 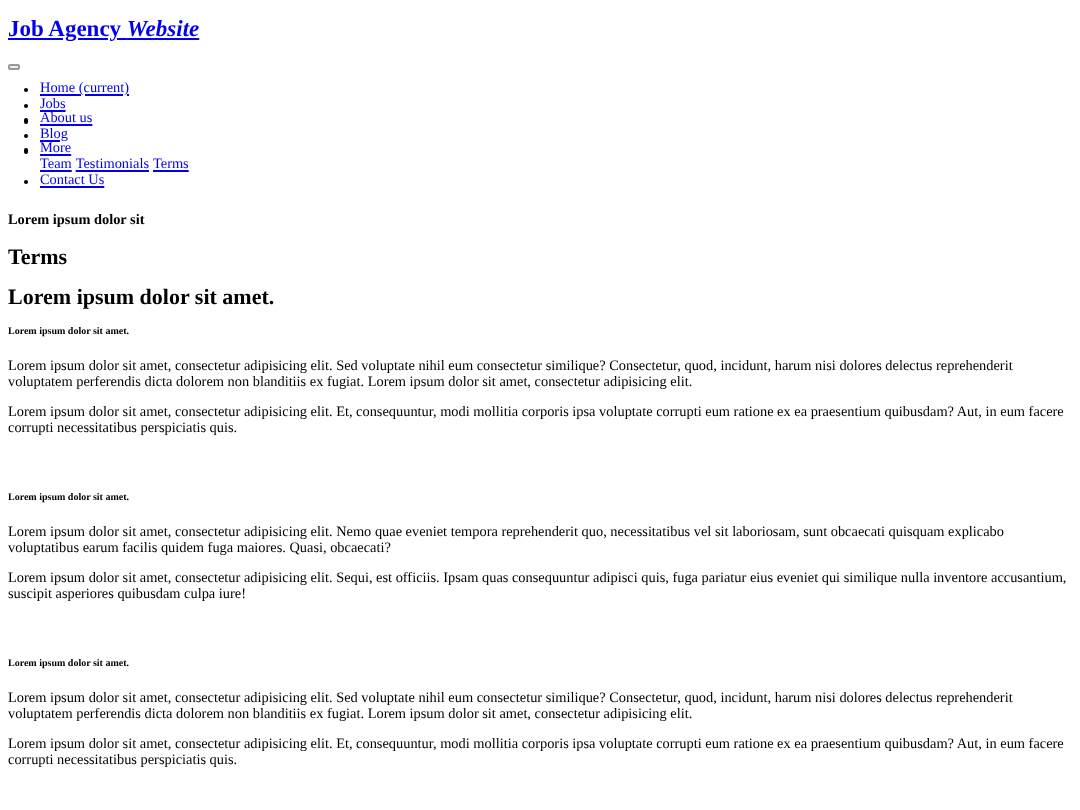 I want to click on menu-toggle-button, so click(x=14, y=67).